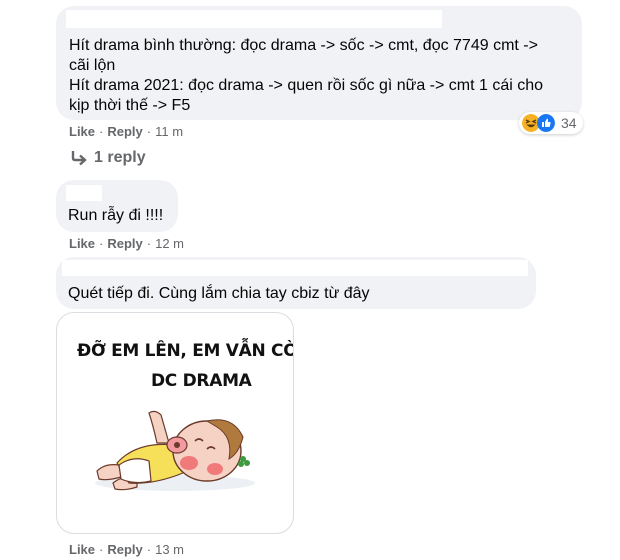  I want to click on comment-actions: Like · Reply · 11 m, so click(126, 131).